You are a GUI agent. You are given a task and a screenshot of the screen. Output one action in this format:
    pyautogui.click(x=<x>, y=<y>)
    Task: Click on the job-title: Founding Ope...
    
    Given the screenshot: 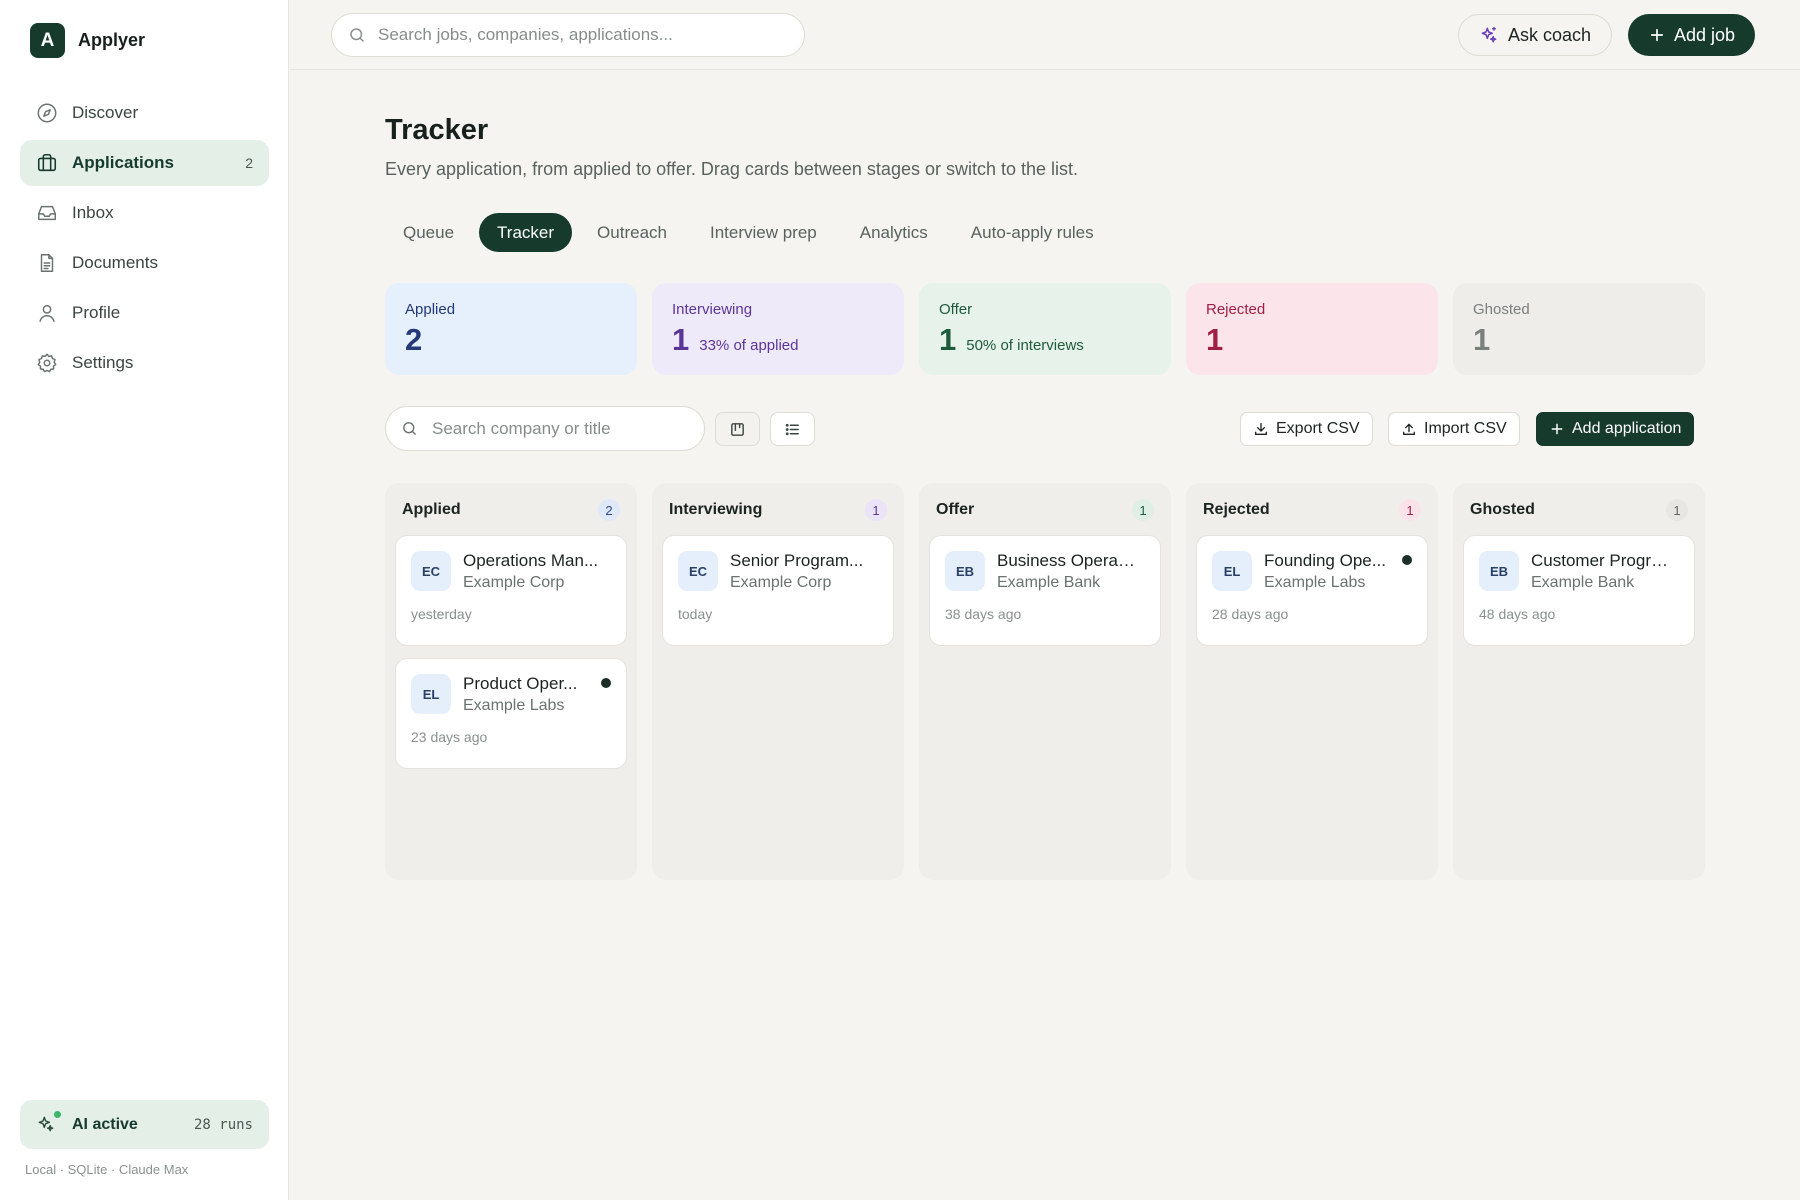 What is the action you would take?
    pyautogui.click(x=1325, y=560)
    